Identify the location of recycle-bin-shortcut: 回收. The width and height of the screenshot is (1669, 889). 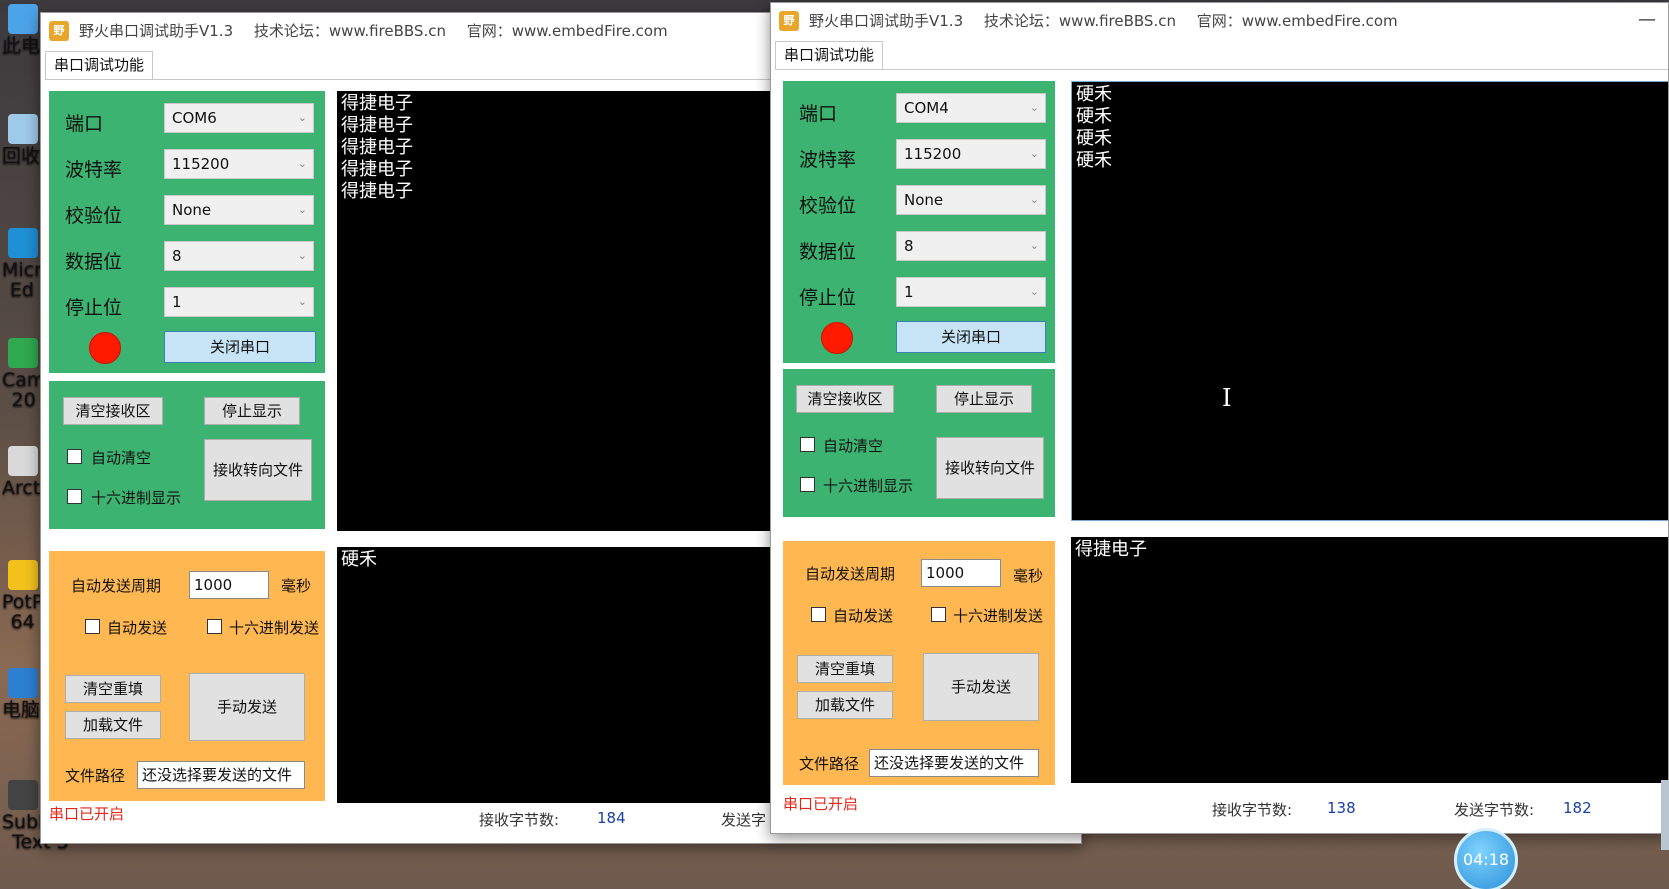
(23, 140).